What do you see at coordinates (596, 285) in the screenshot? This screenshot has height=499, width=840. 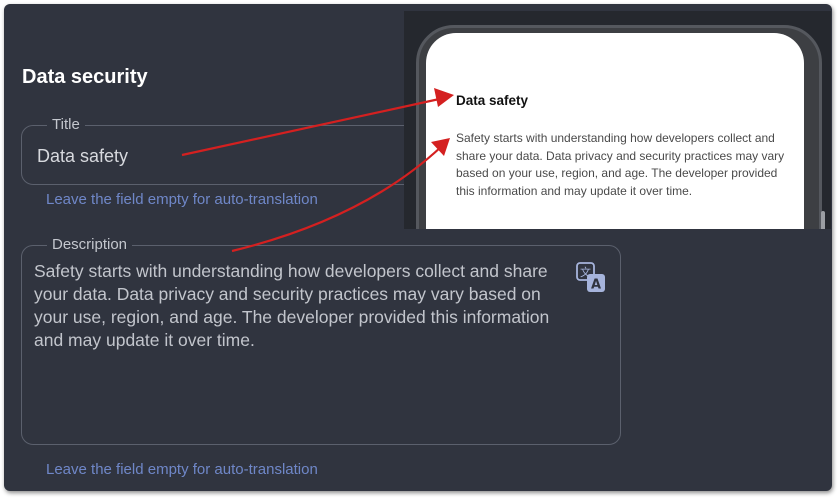 I see `svg-text: A` at bounding box center [596, 285].